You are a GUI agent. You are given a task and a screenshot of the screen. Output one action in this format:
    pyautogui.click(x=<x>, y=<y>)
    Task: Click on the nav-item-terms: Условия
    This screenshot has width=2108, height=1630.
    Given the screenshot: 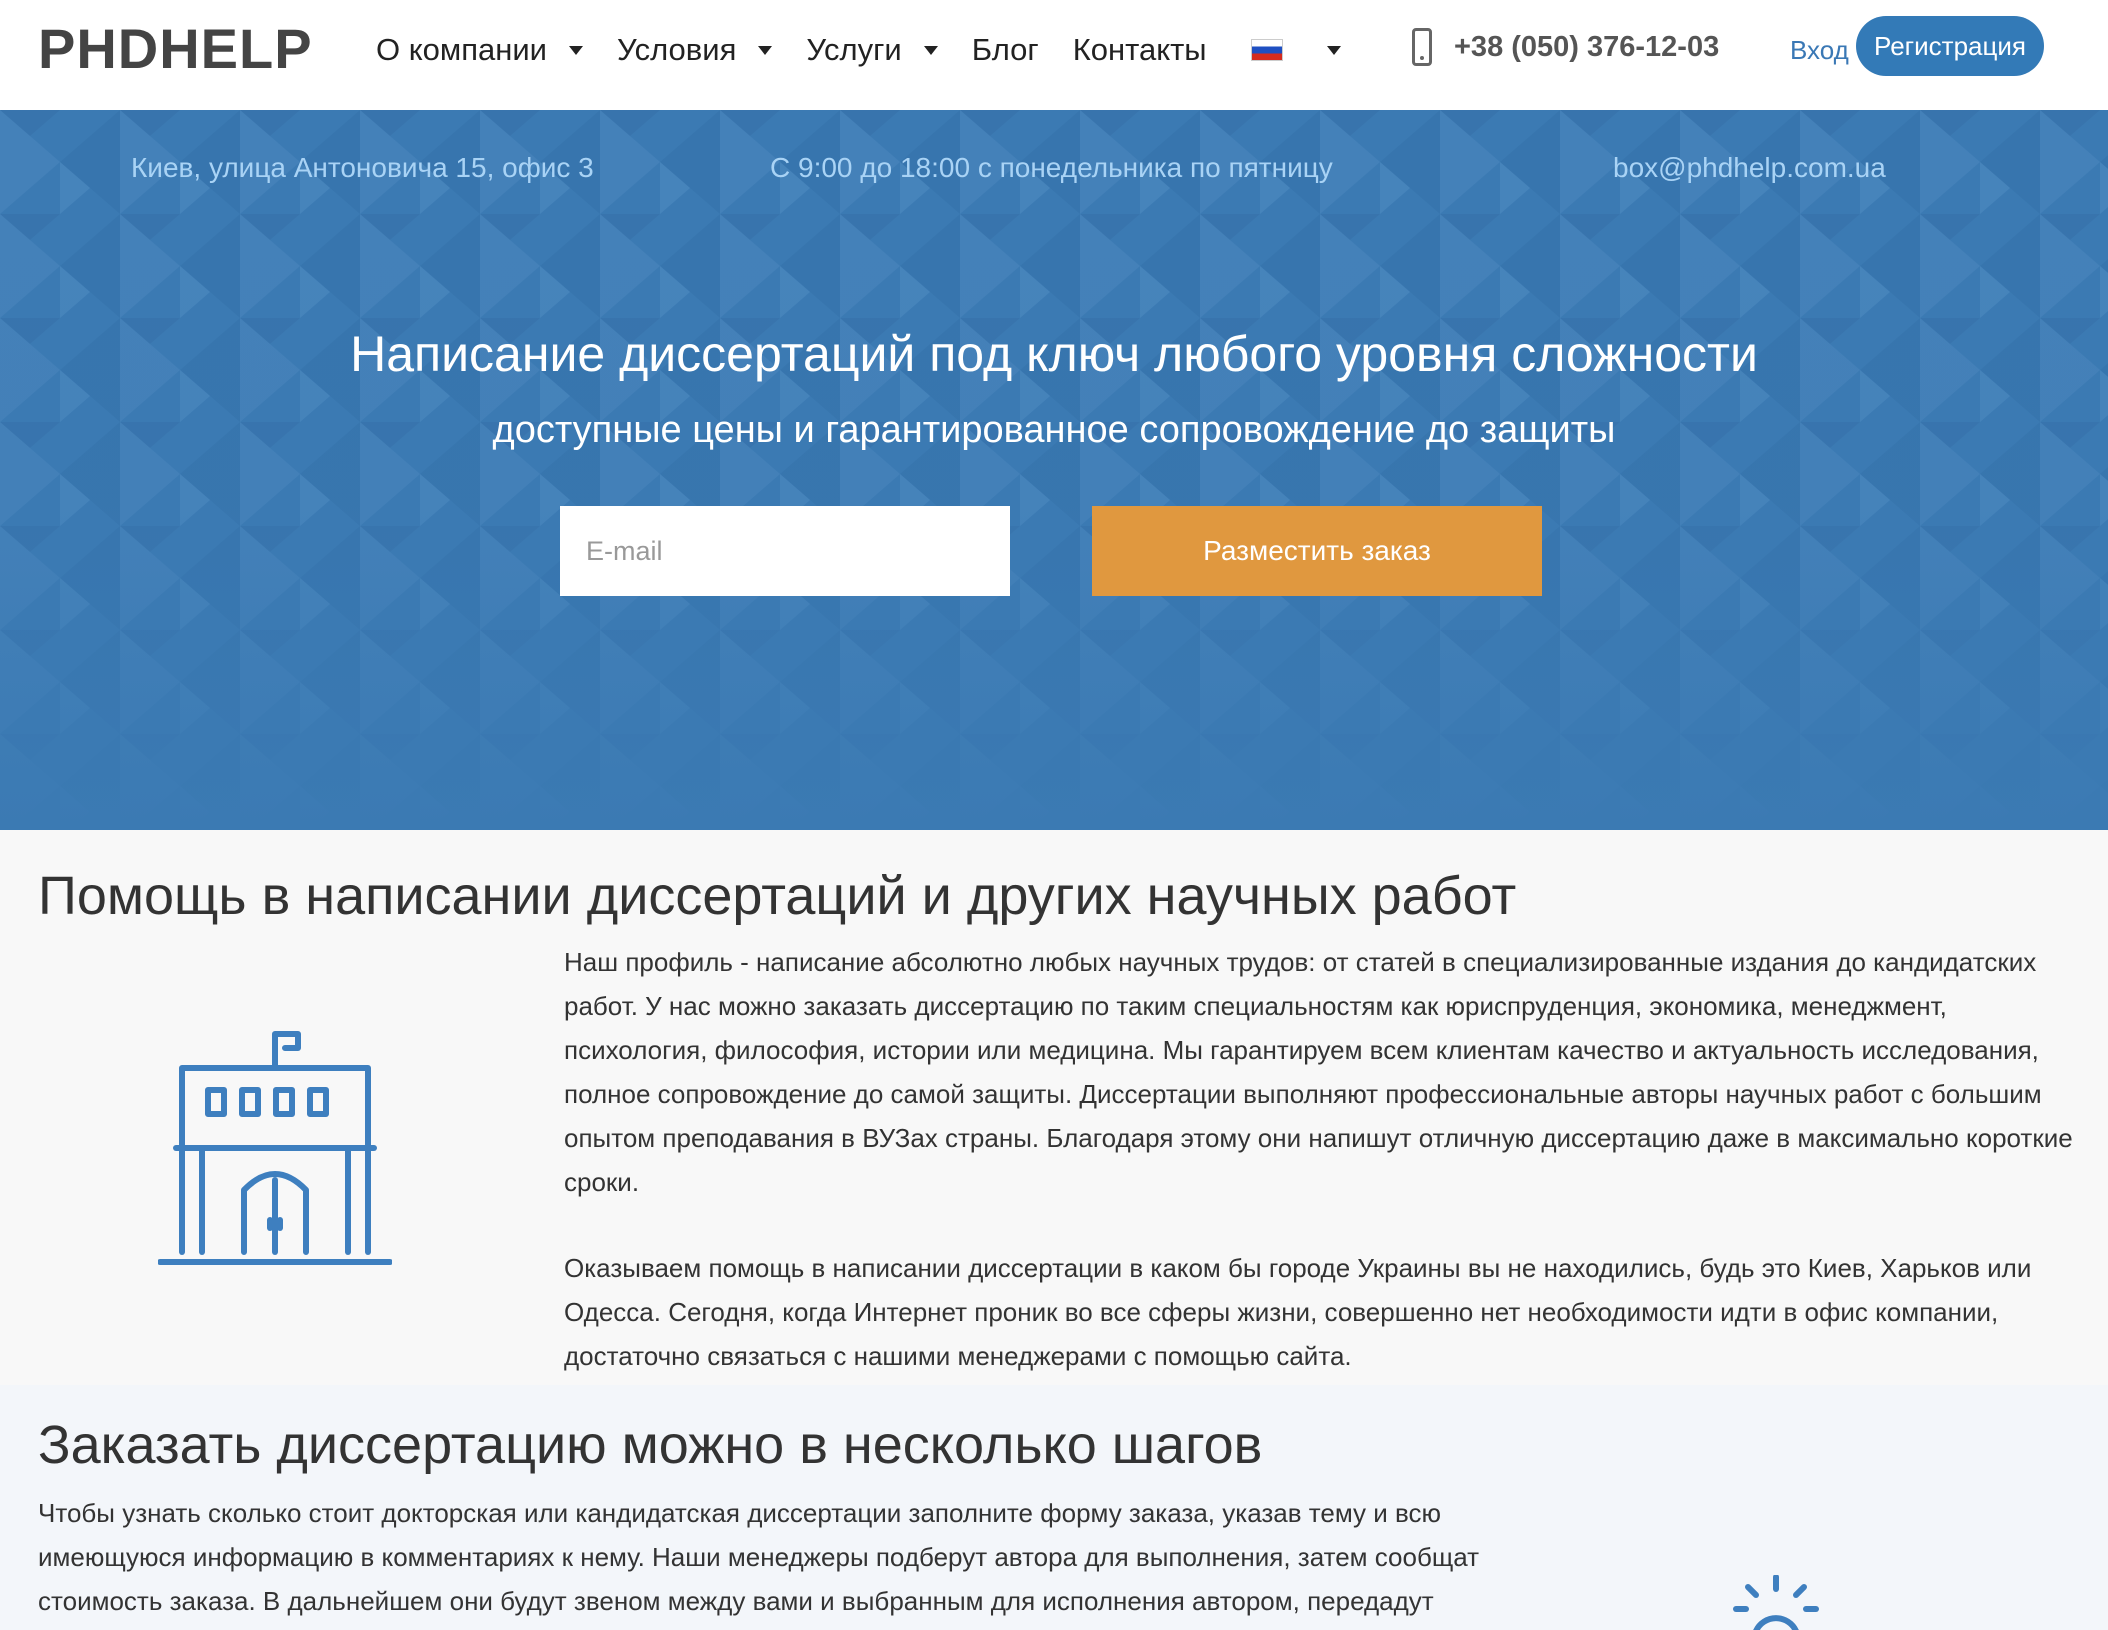 What is the action you would take?
    pyautogui.click(x=694, y=50)
    